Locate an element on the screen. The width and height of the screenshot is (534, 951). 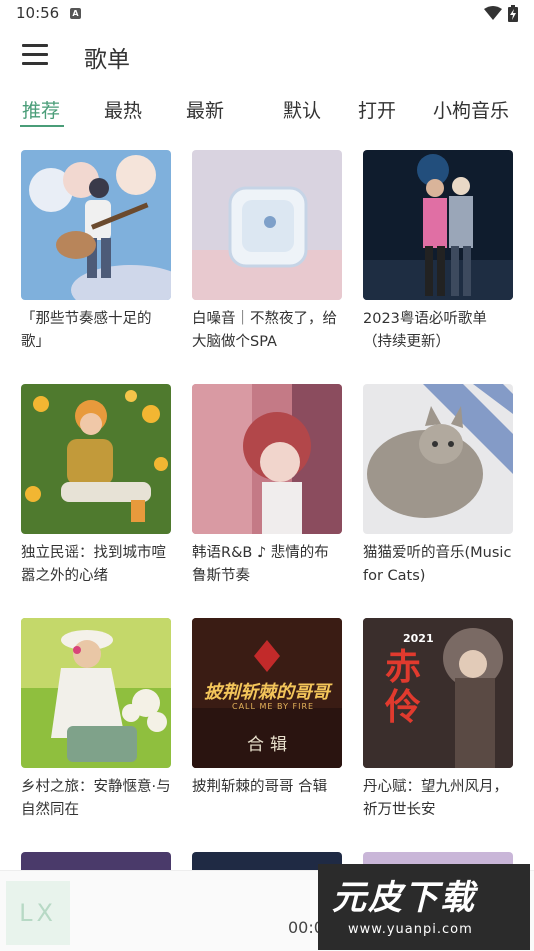
wifi-icon is located at coordinates (493, 13).